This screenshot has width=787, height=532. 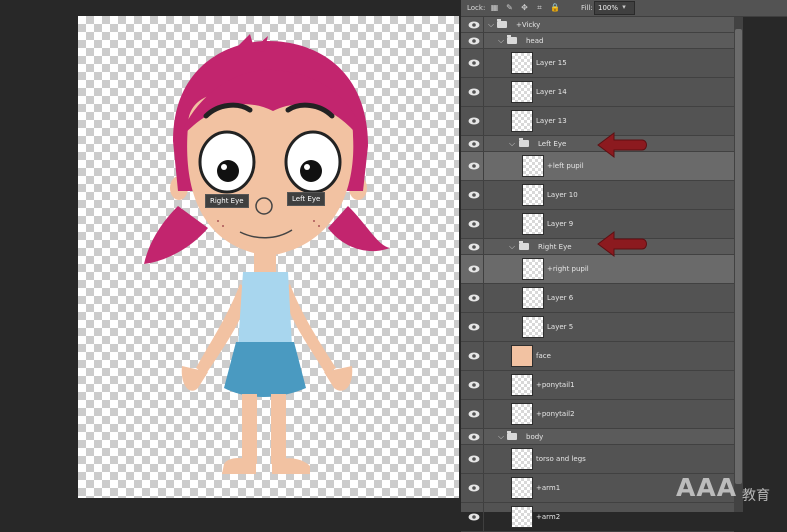 I want to click on lock-transparent-pixels-icon: ▦, so click(x=494, y=7).